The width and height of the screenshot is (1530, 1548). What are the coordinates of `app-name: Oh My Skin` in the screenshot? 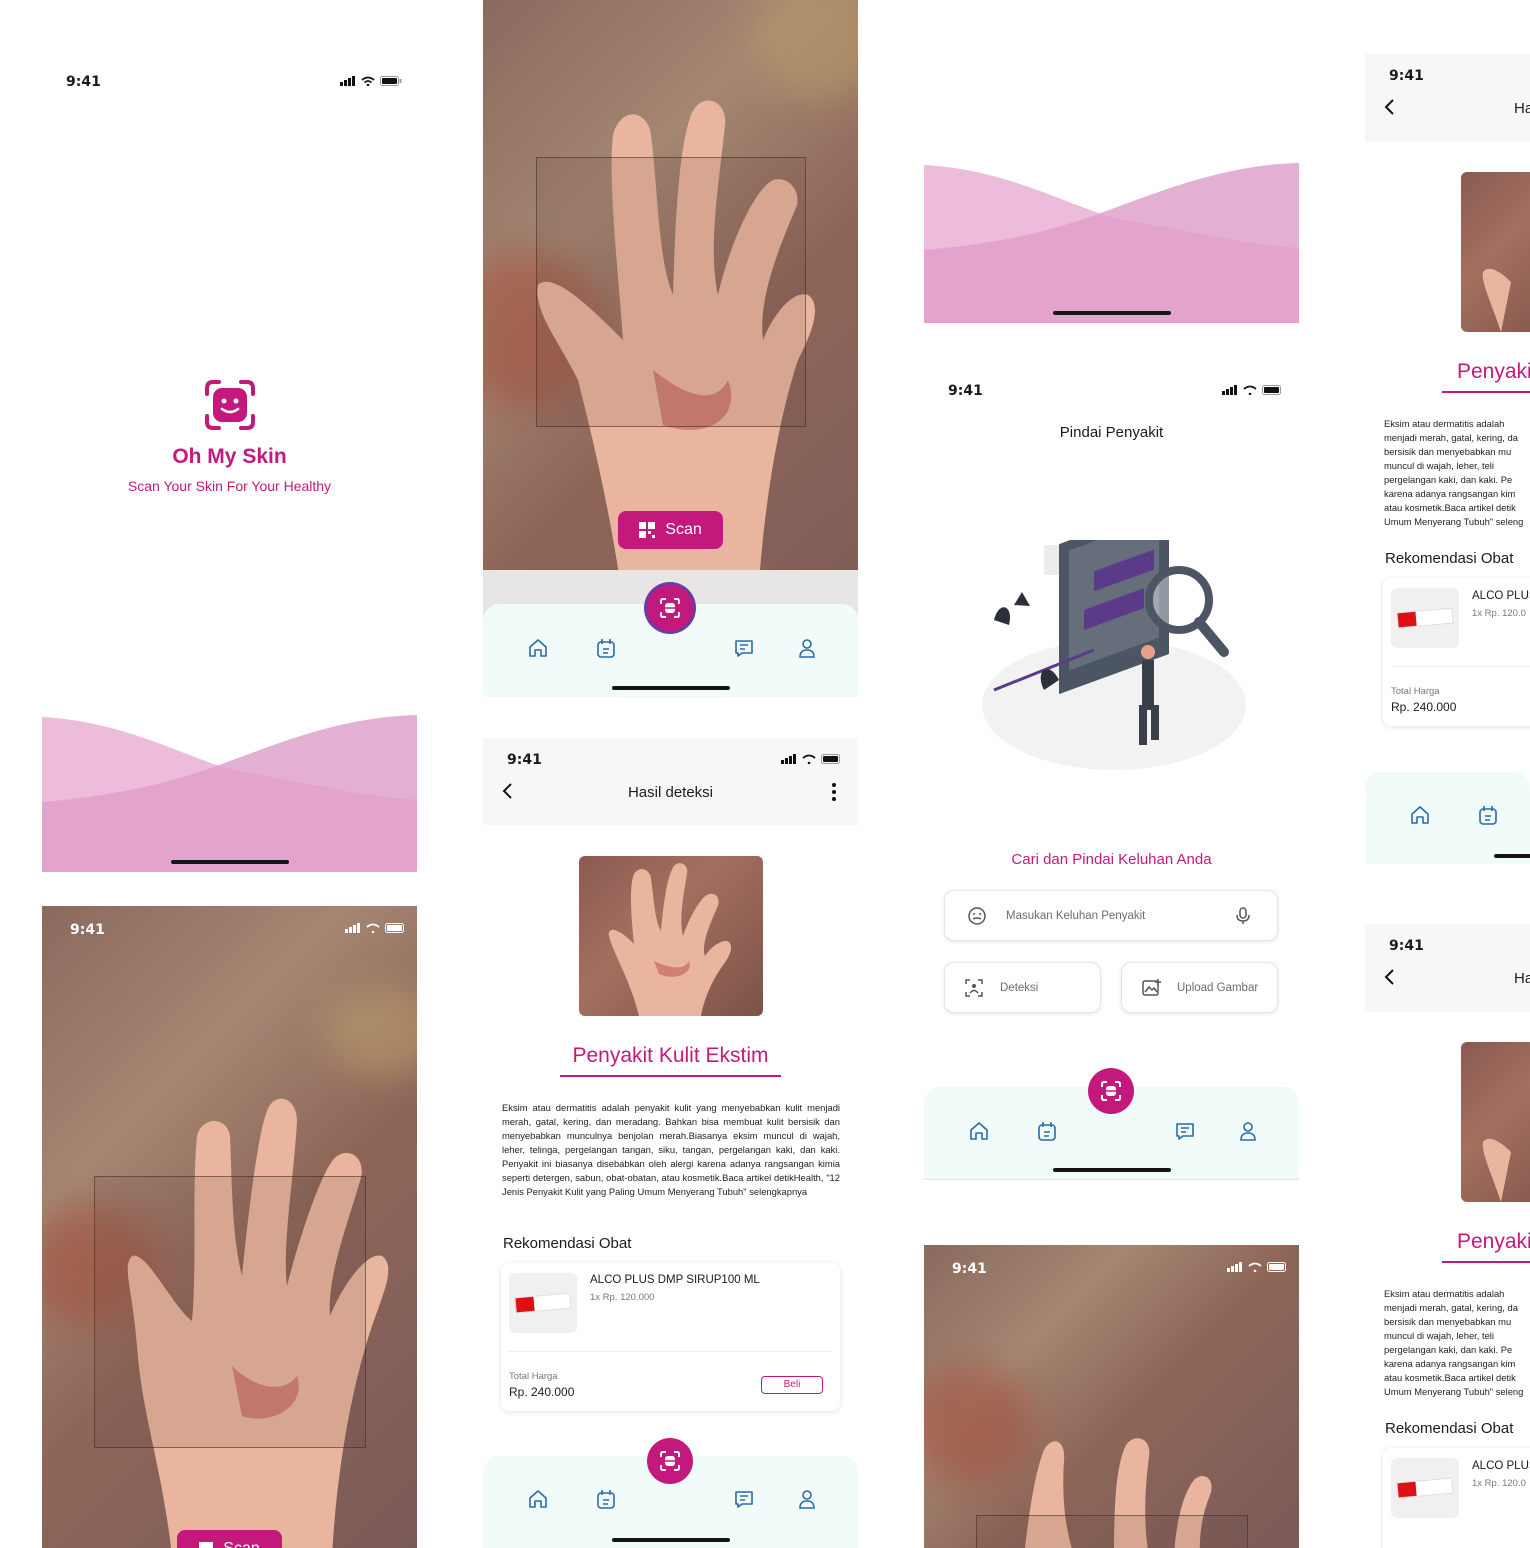 It's located at (229, 456).